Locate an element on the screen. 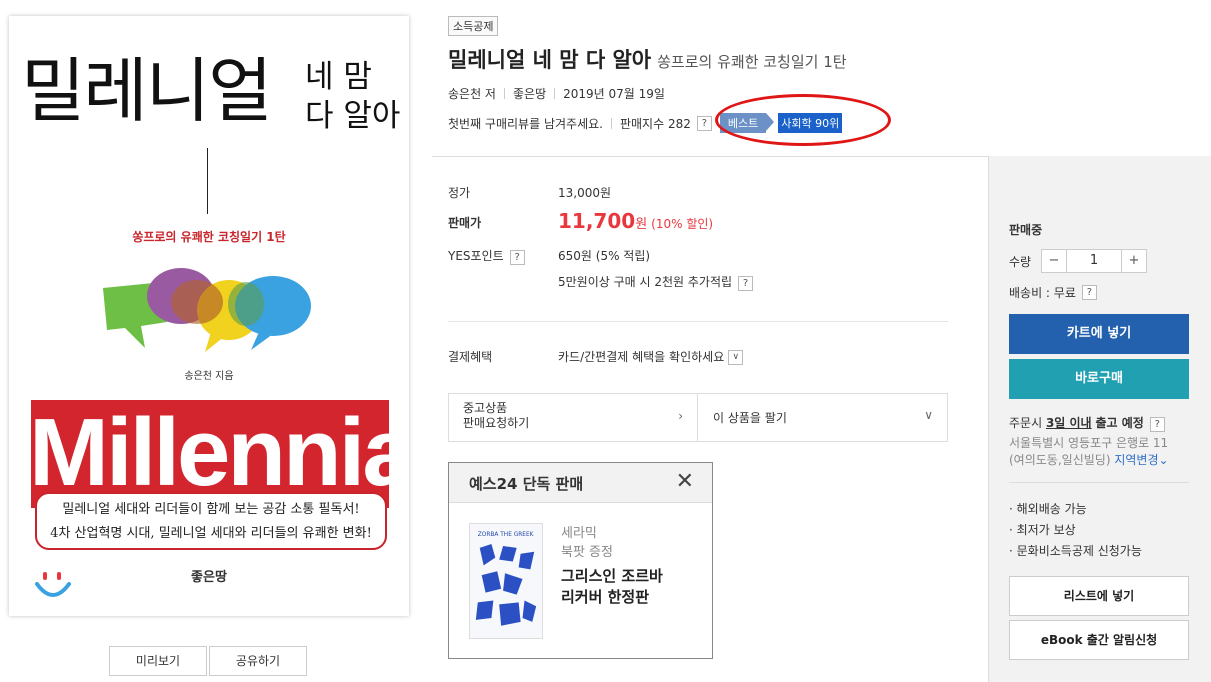 The height and width of the screenshot is (682, 1211). tax-deduction-tag: 소득공제 is located at coordinates (473, 26).